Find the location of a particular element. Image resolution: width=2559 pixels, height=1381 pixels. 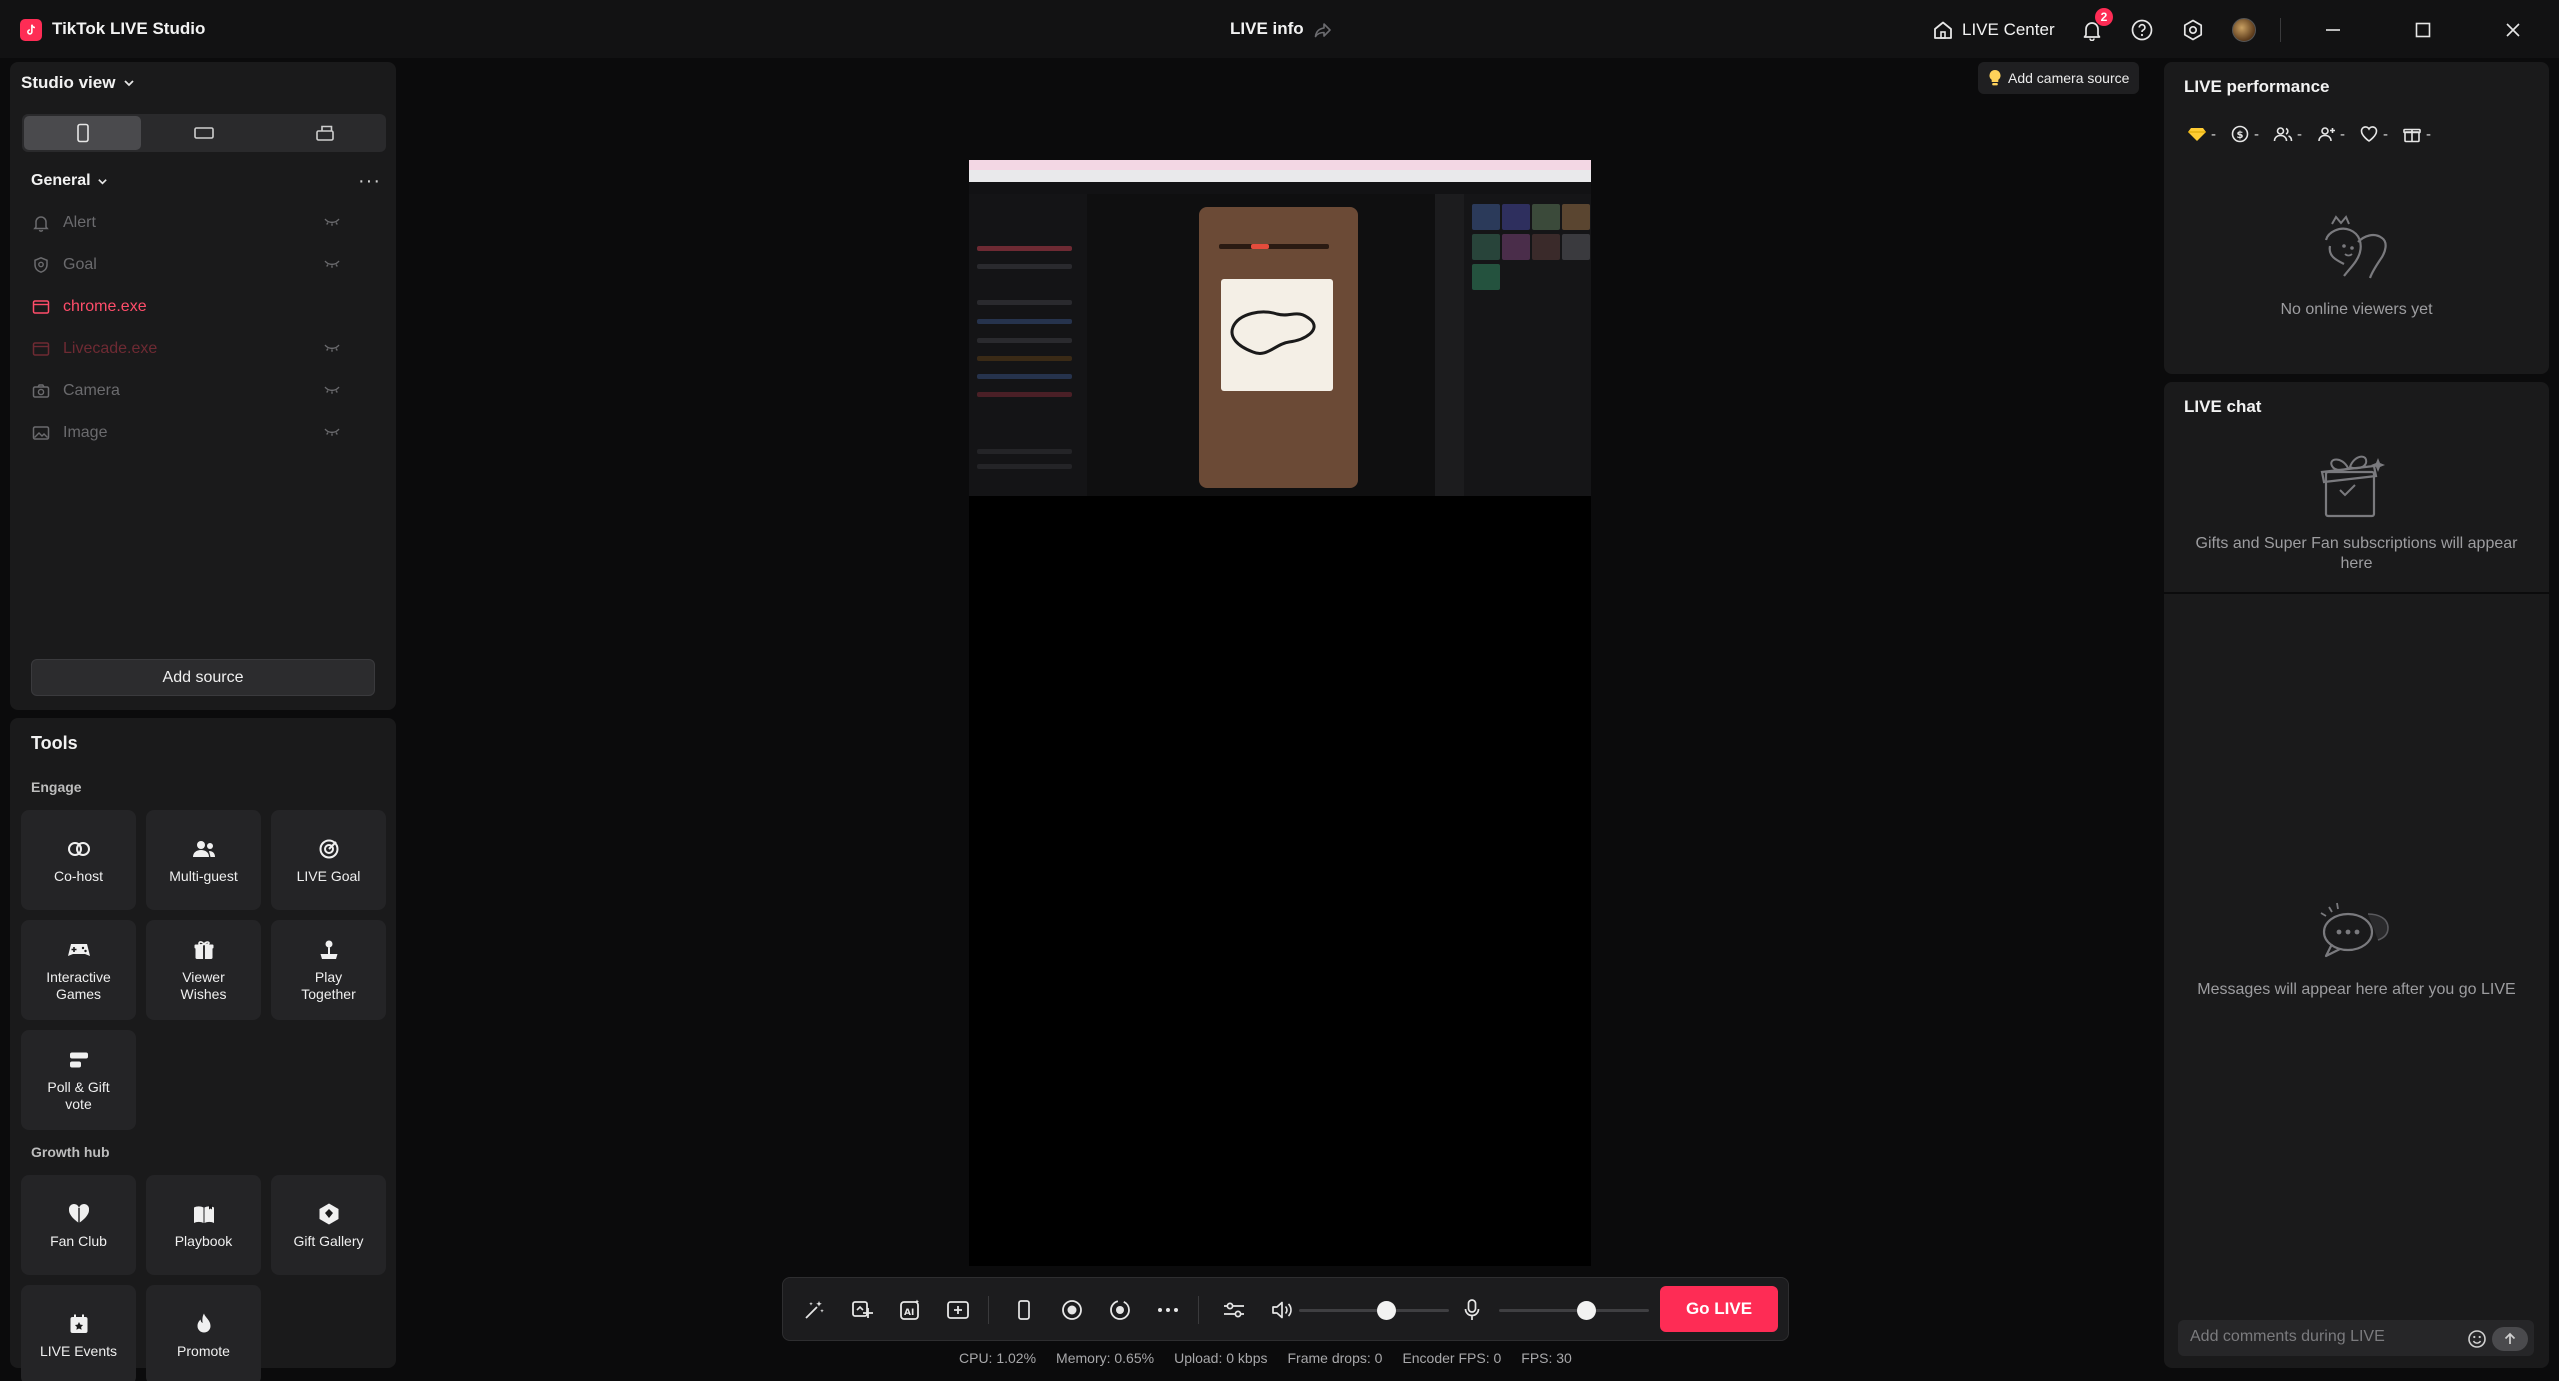

chevron-down-icon is located at coordinates (129, 83).